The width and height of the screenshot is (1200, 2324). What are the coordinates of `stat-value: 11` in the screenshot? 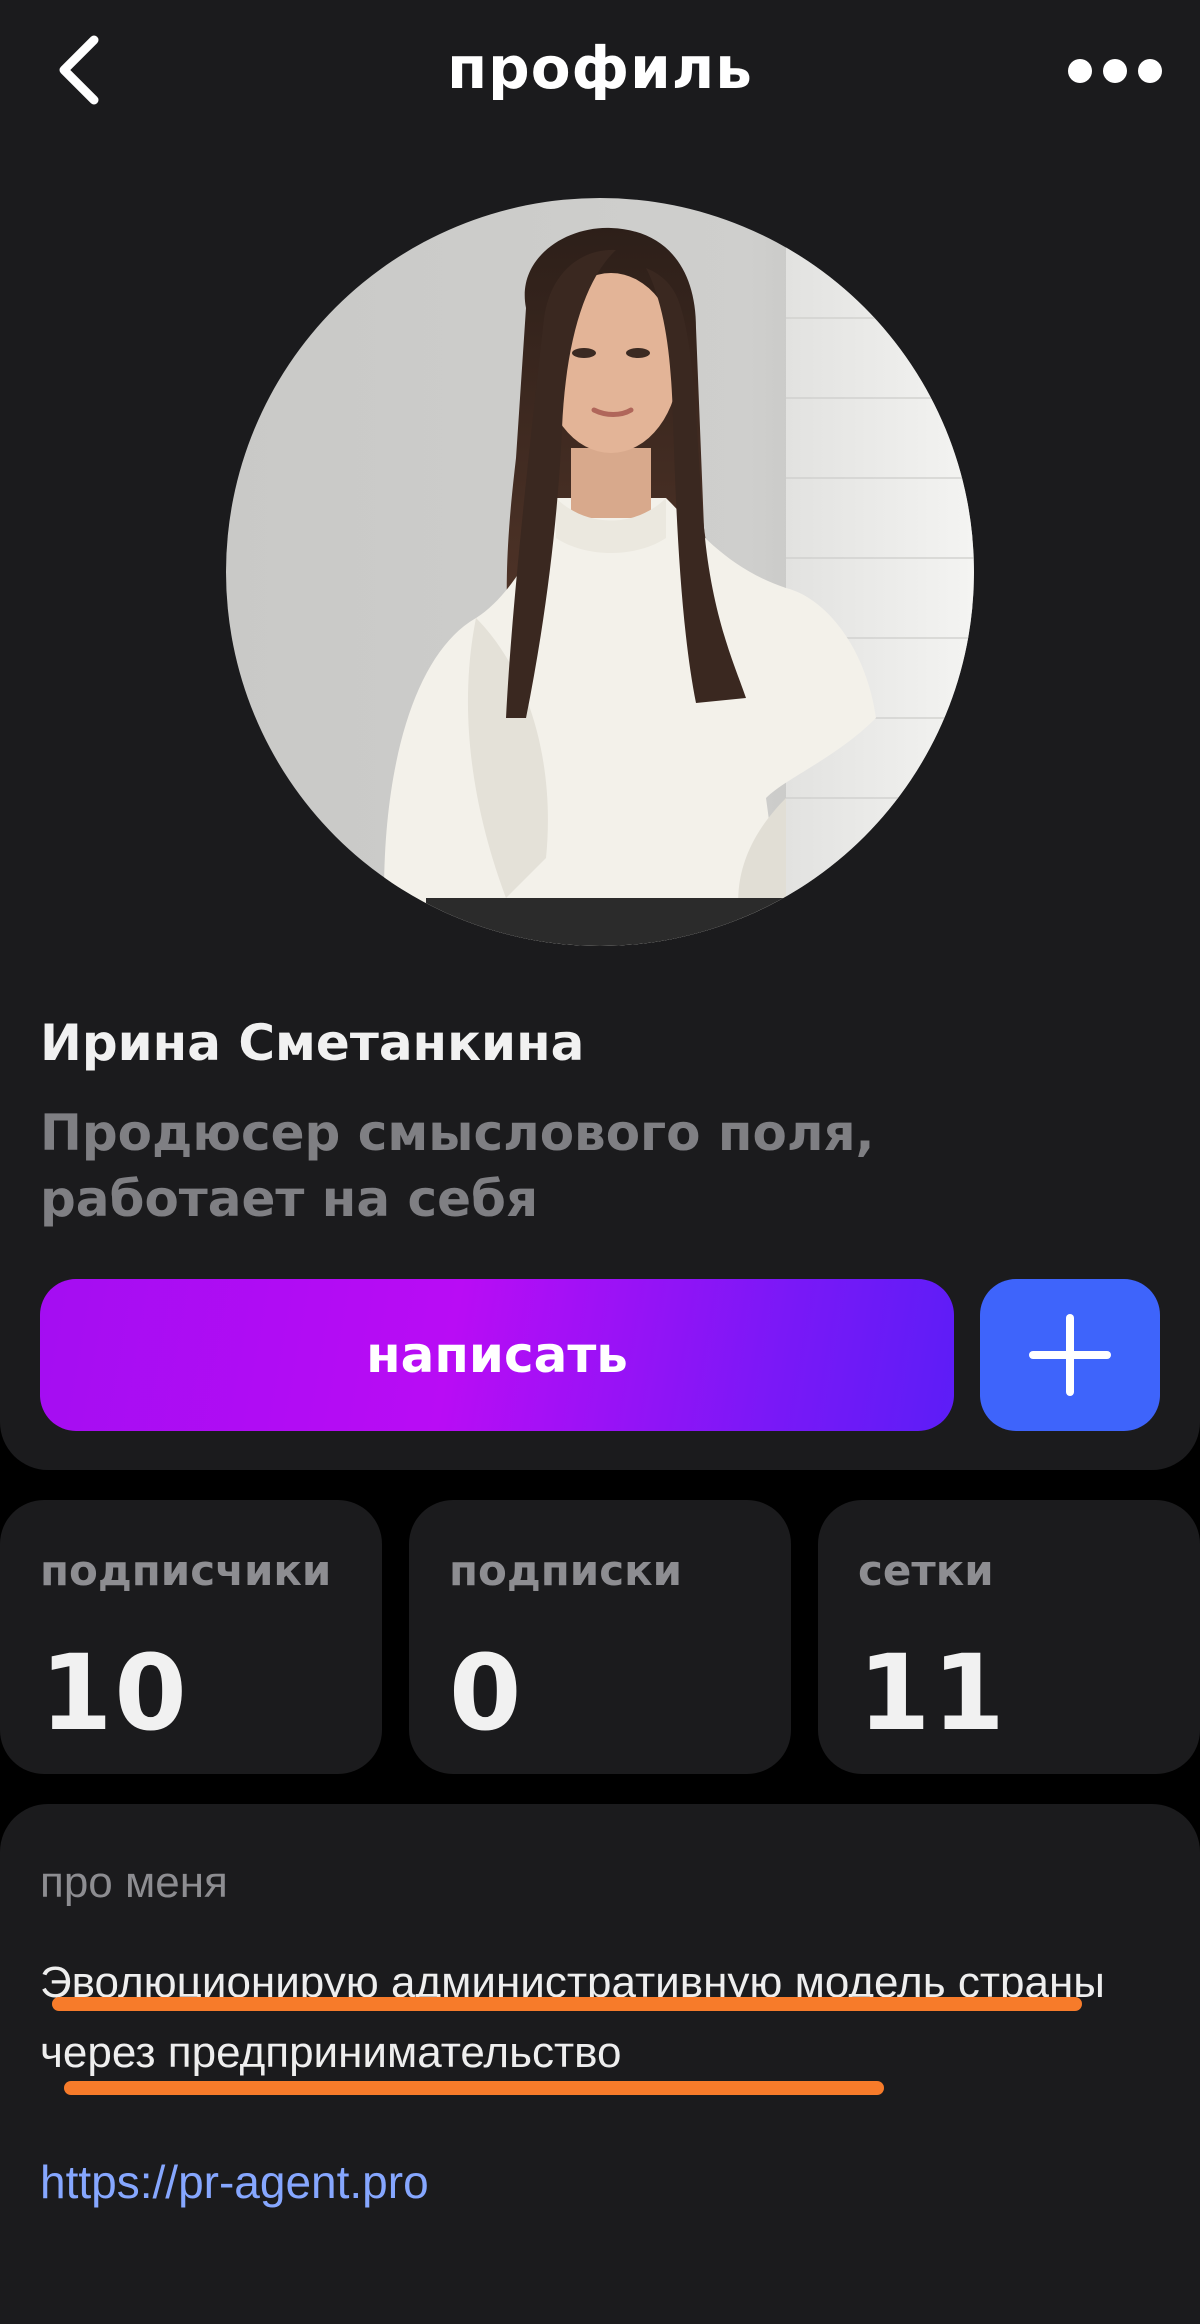 It's located at (932, 1693).